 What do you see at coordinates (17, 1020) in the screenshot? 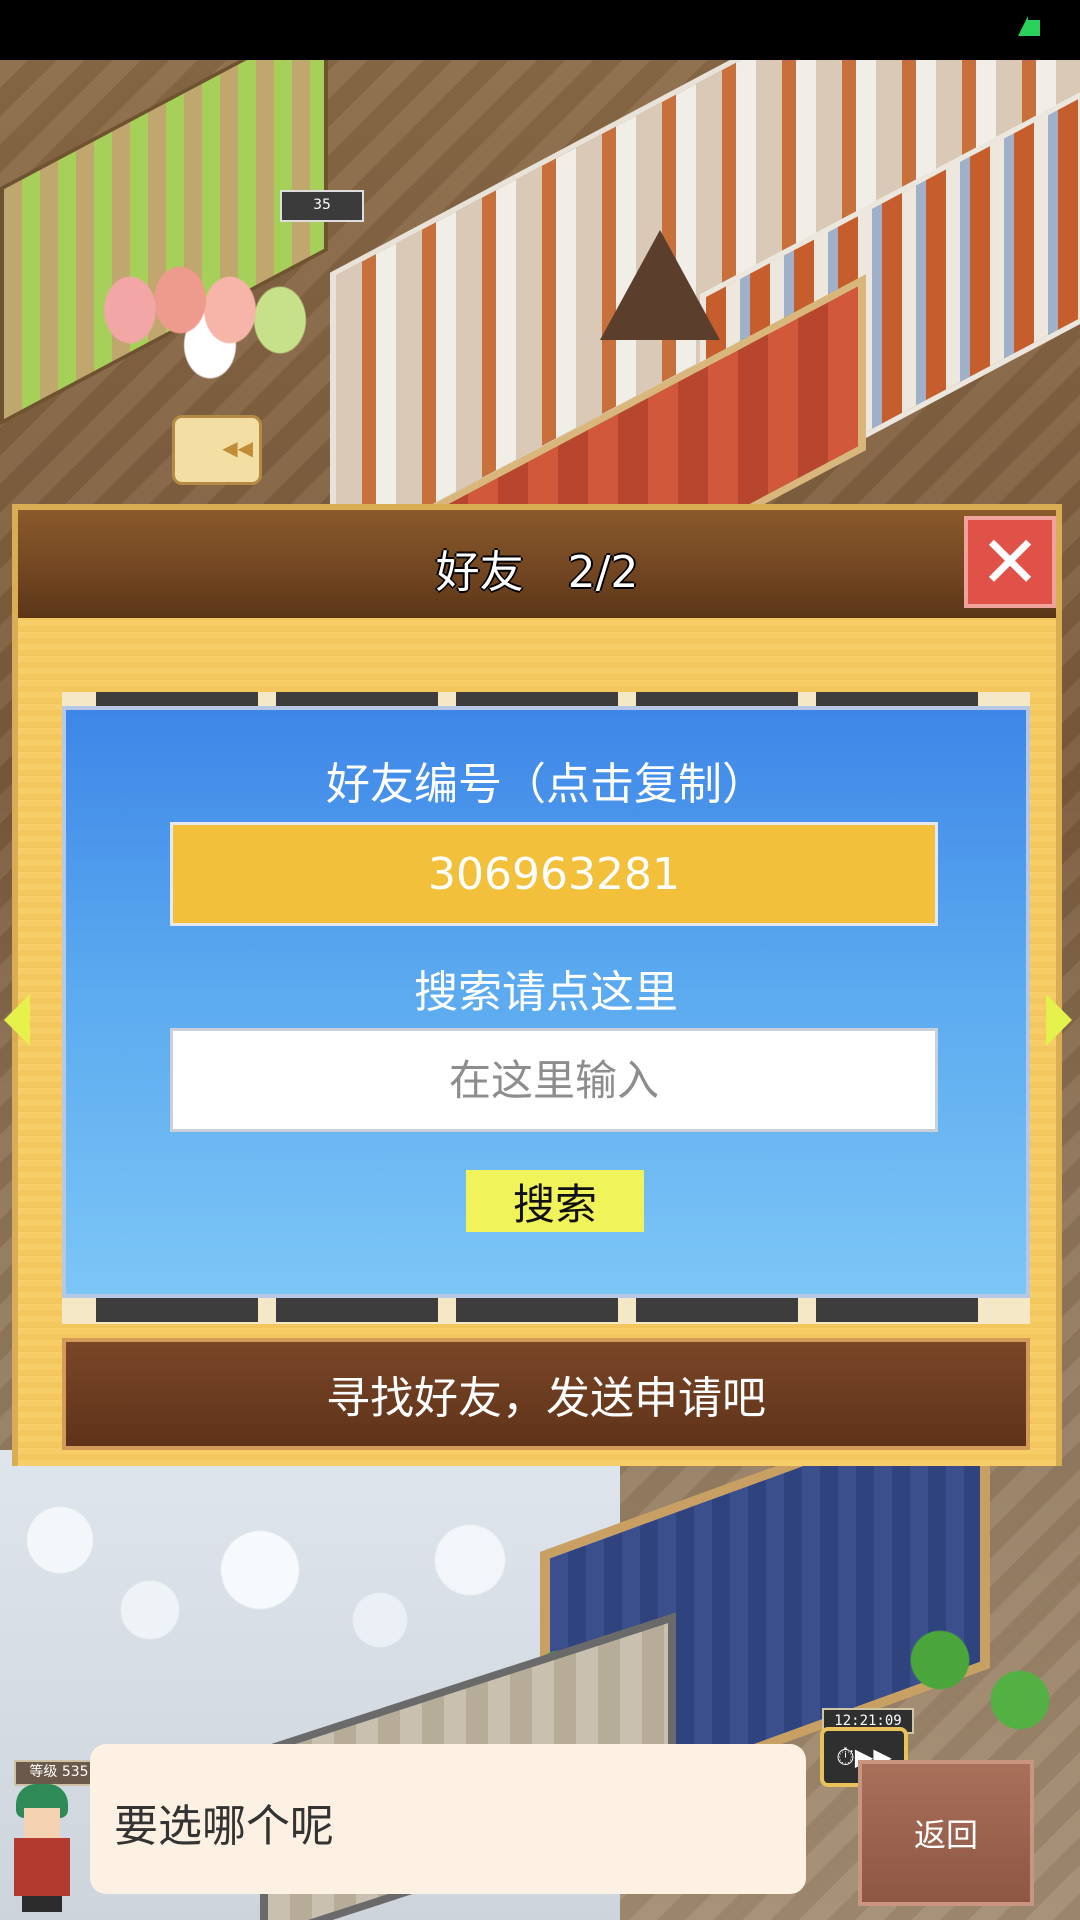
I see `arrow-left-icon` at bounding box center [17, 1020].